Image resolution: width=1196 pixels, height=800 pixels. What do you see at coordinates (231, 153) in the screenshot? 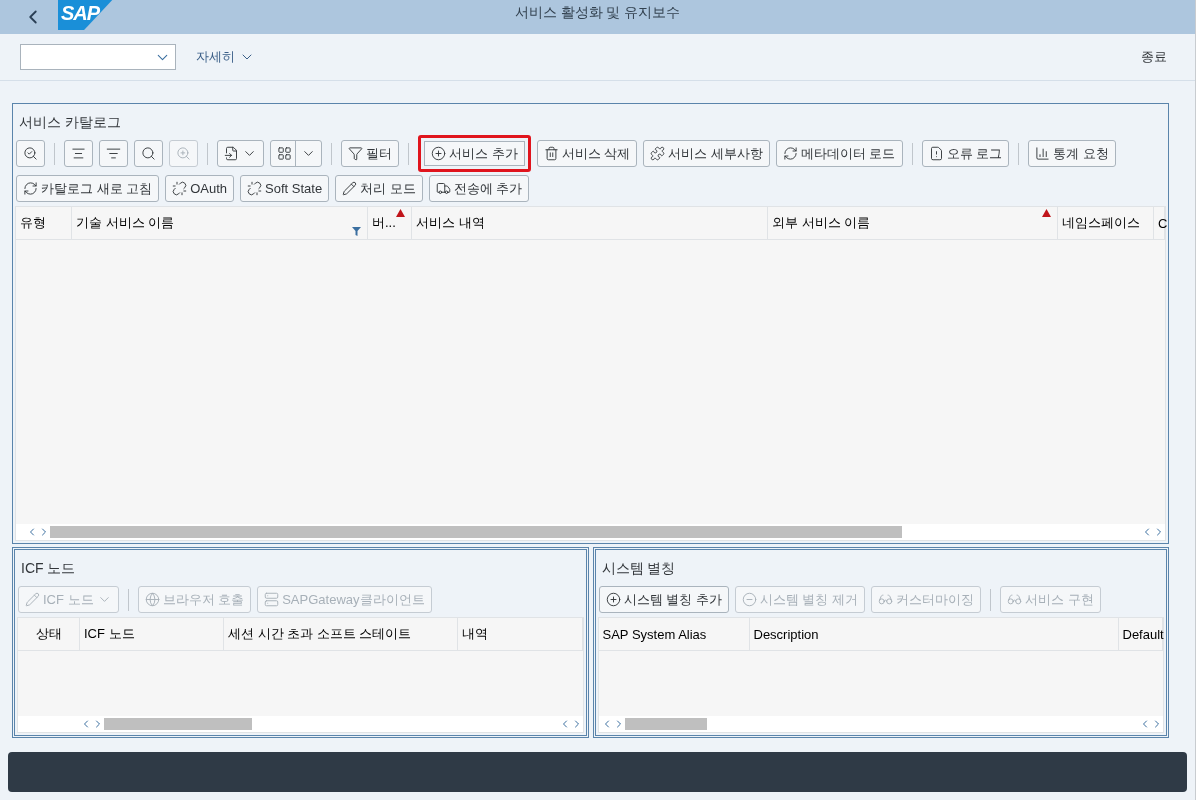
I see `file-arrow-icon` at bounding box center [231, 153].